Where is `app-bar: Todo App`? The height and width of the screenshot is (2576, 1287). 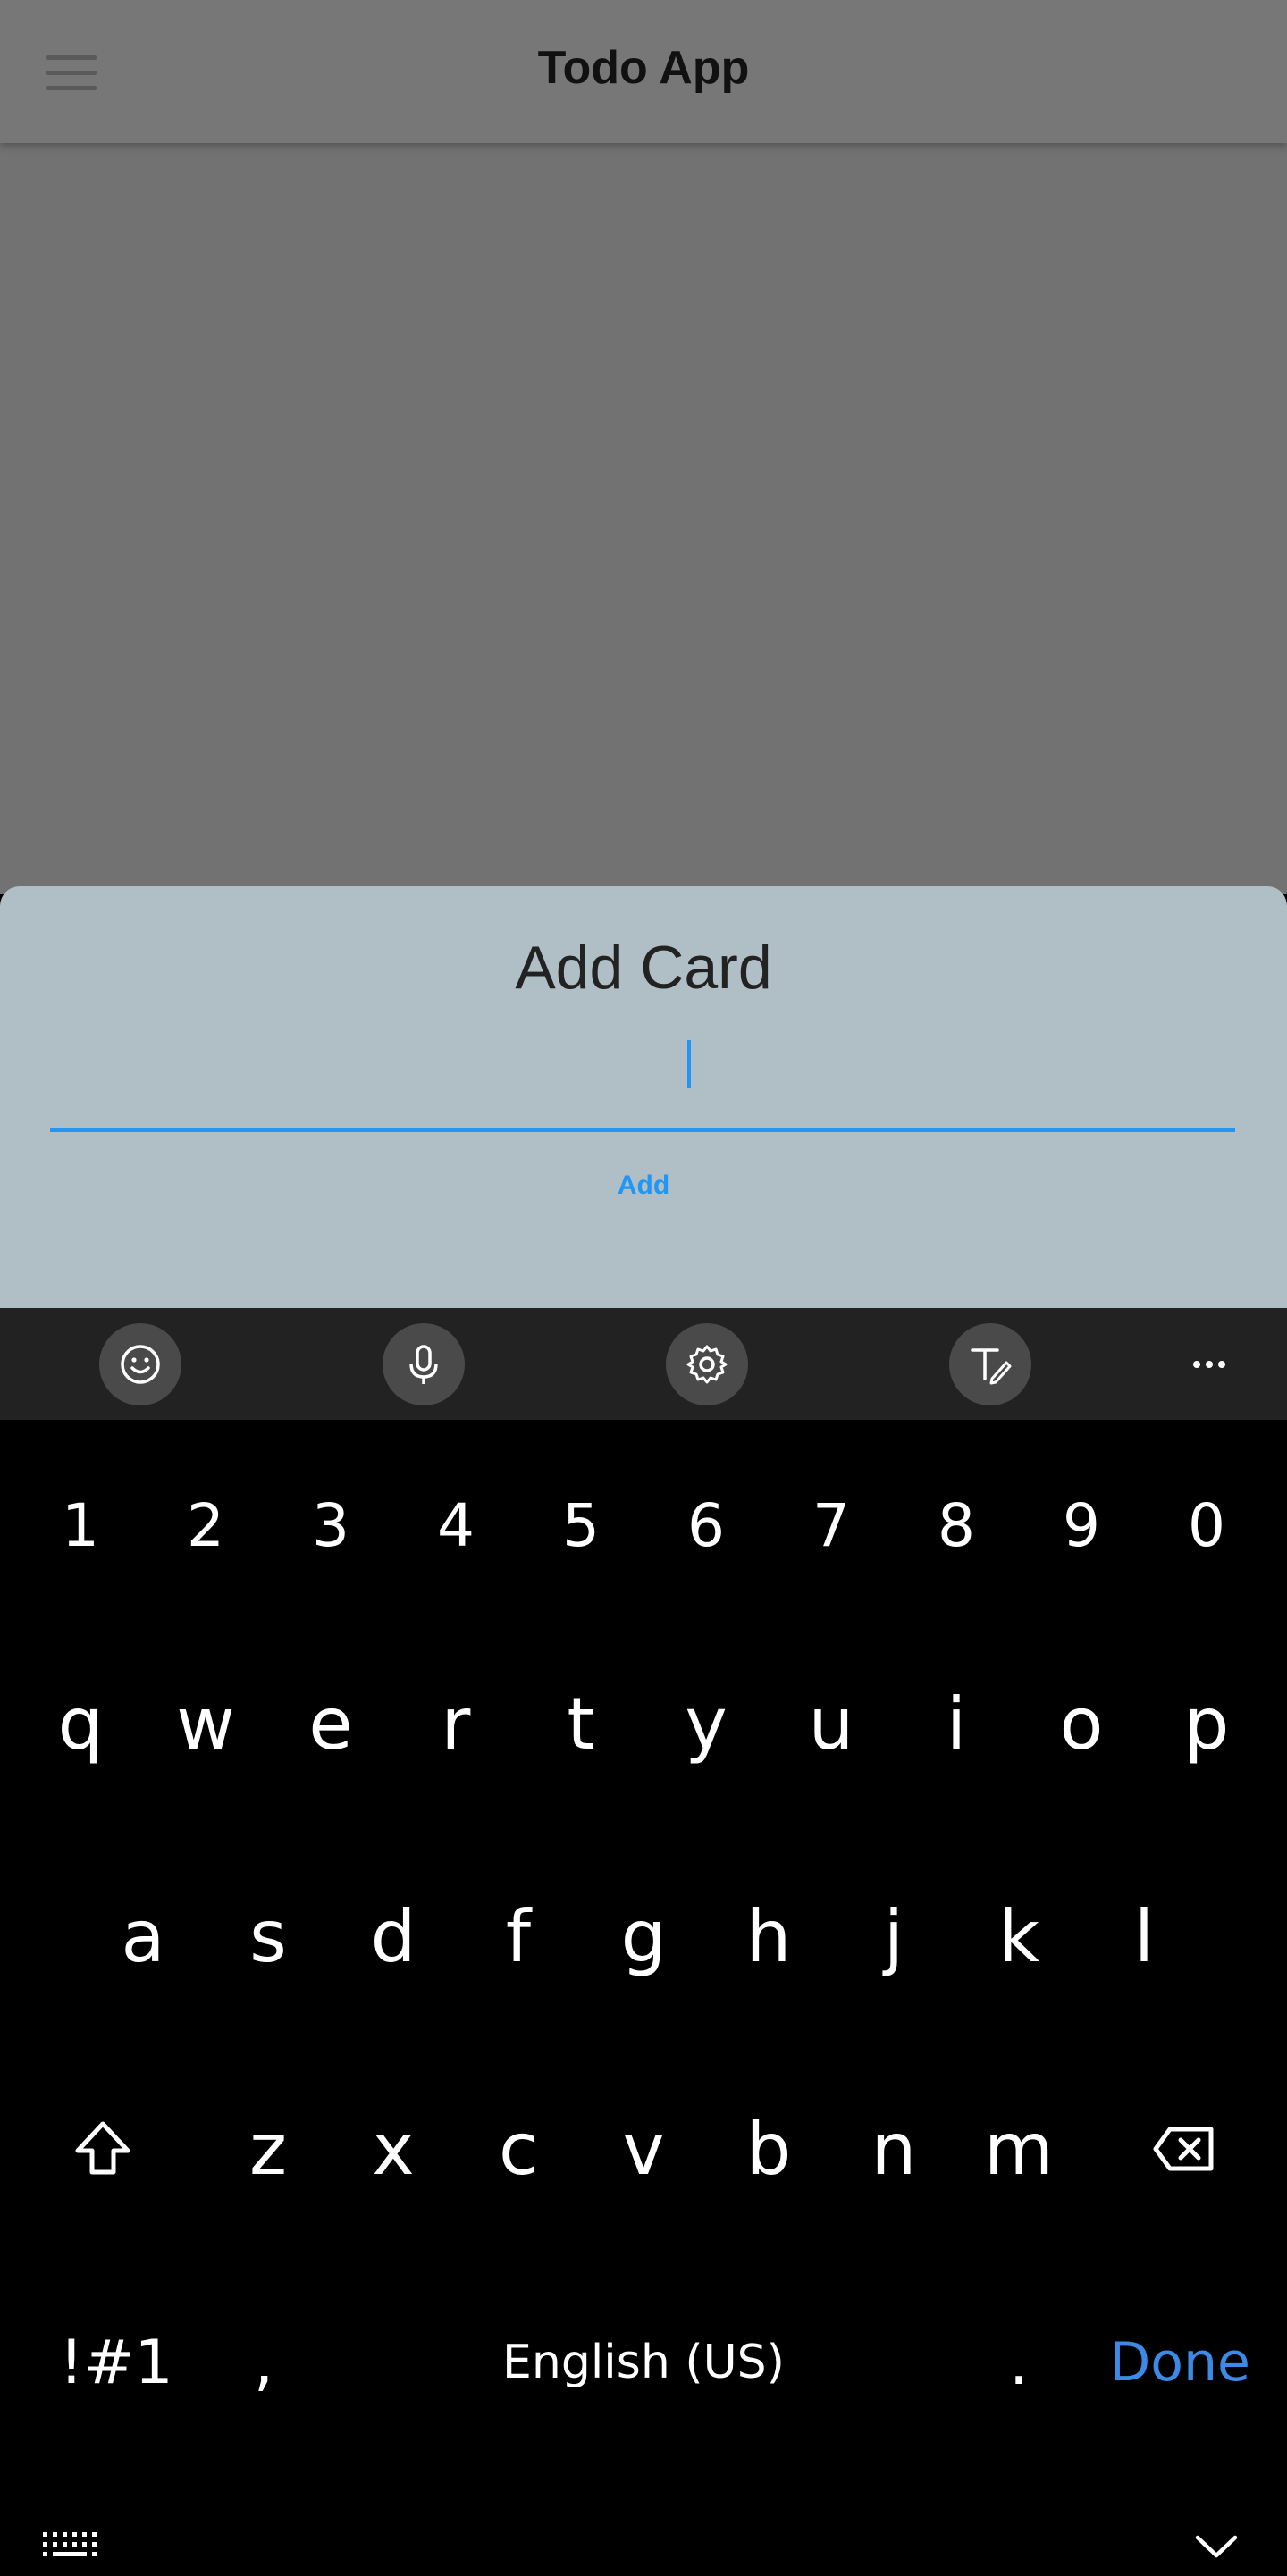 app-bar: Todo App is located at coordinates (643, 71).